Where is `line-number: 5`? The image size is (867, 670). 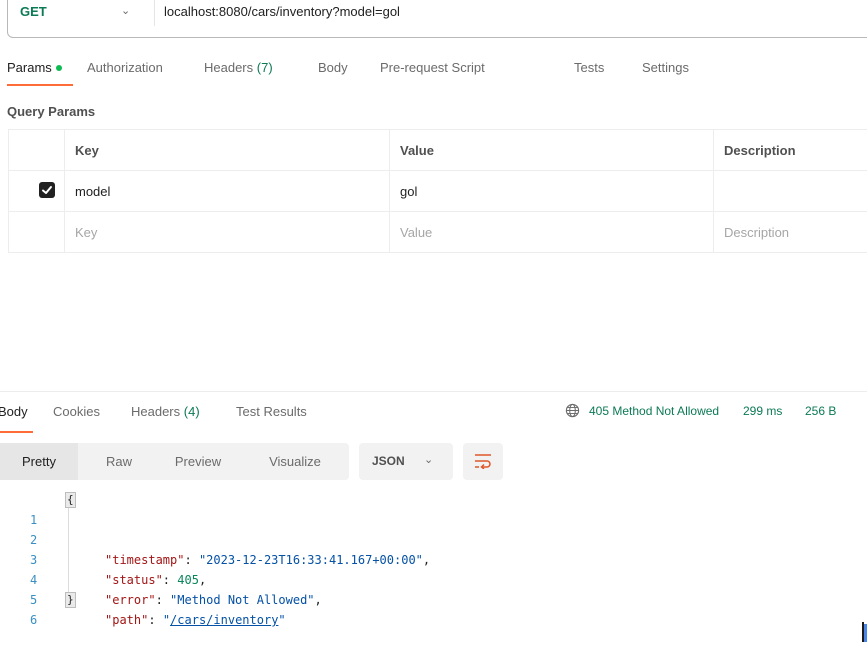
line-number: 5 is located at coordinates (40, 600).